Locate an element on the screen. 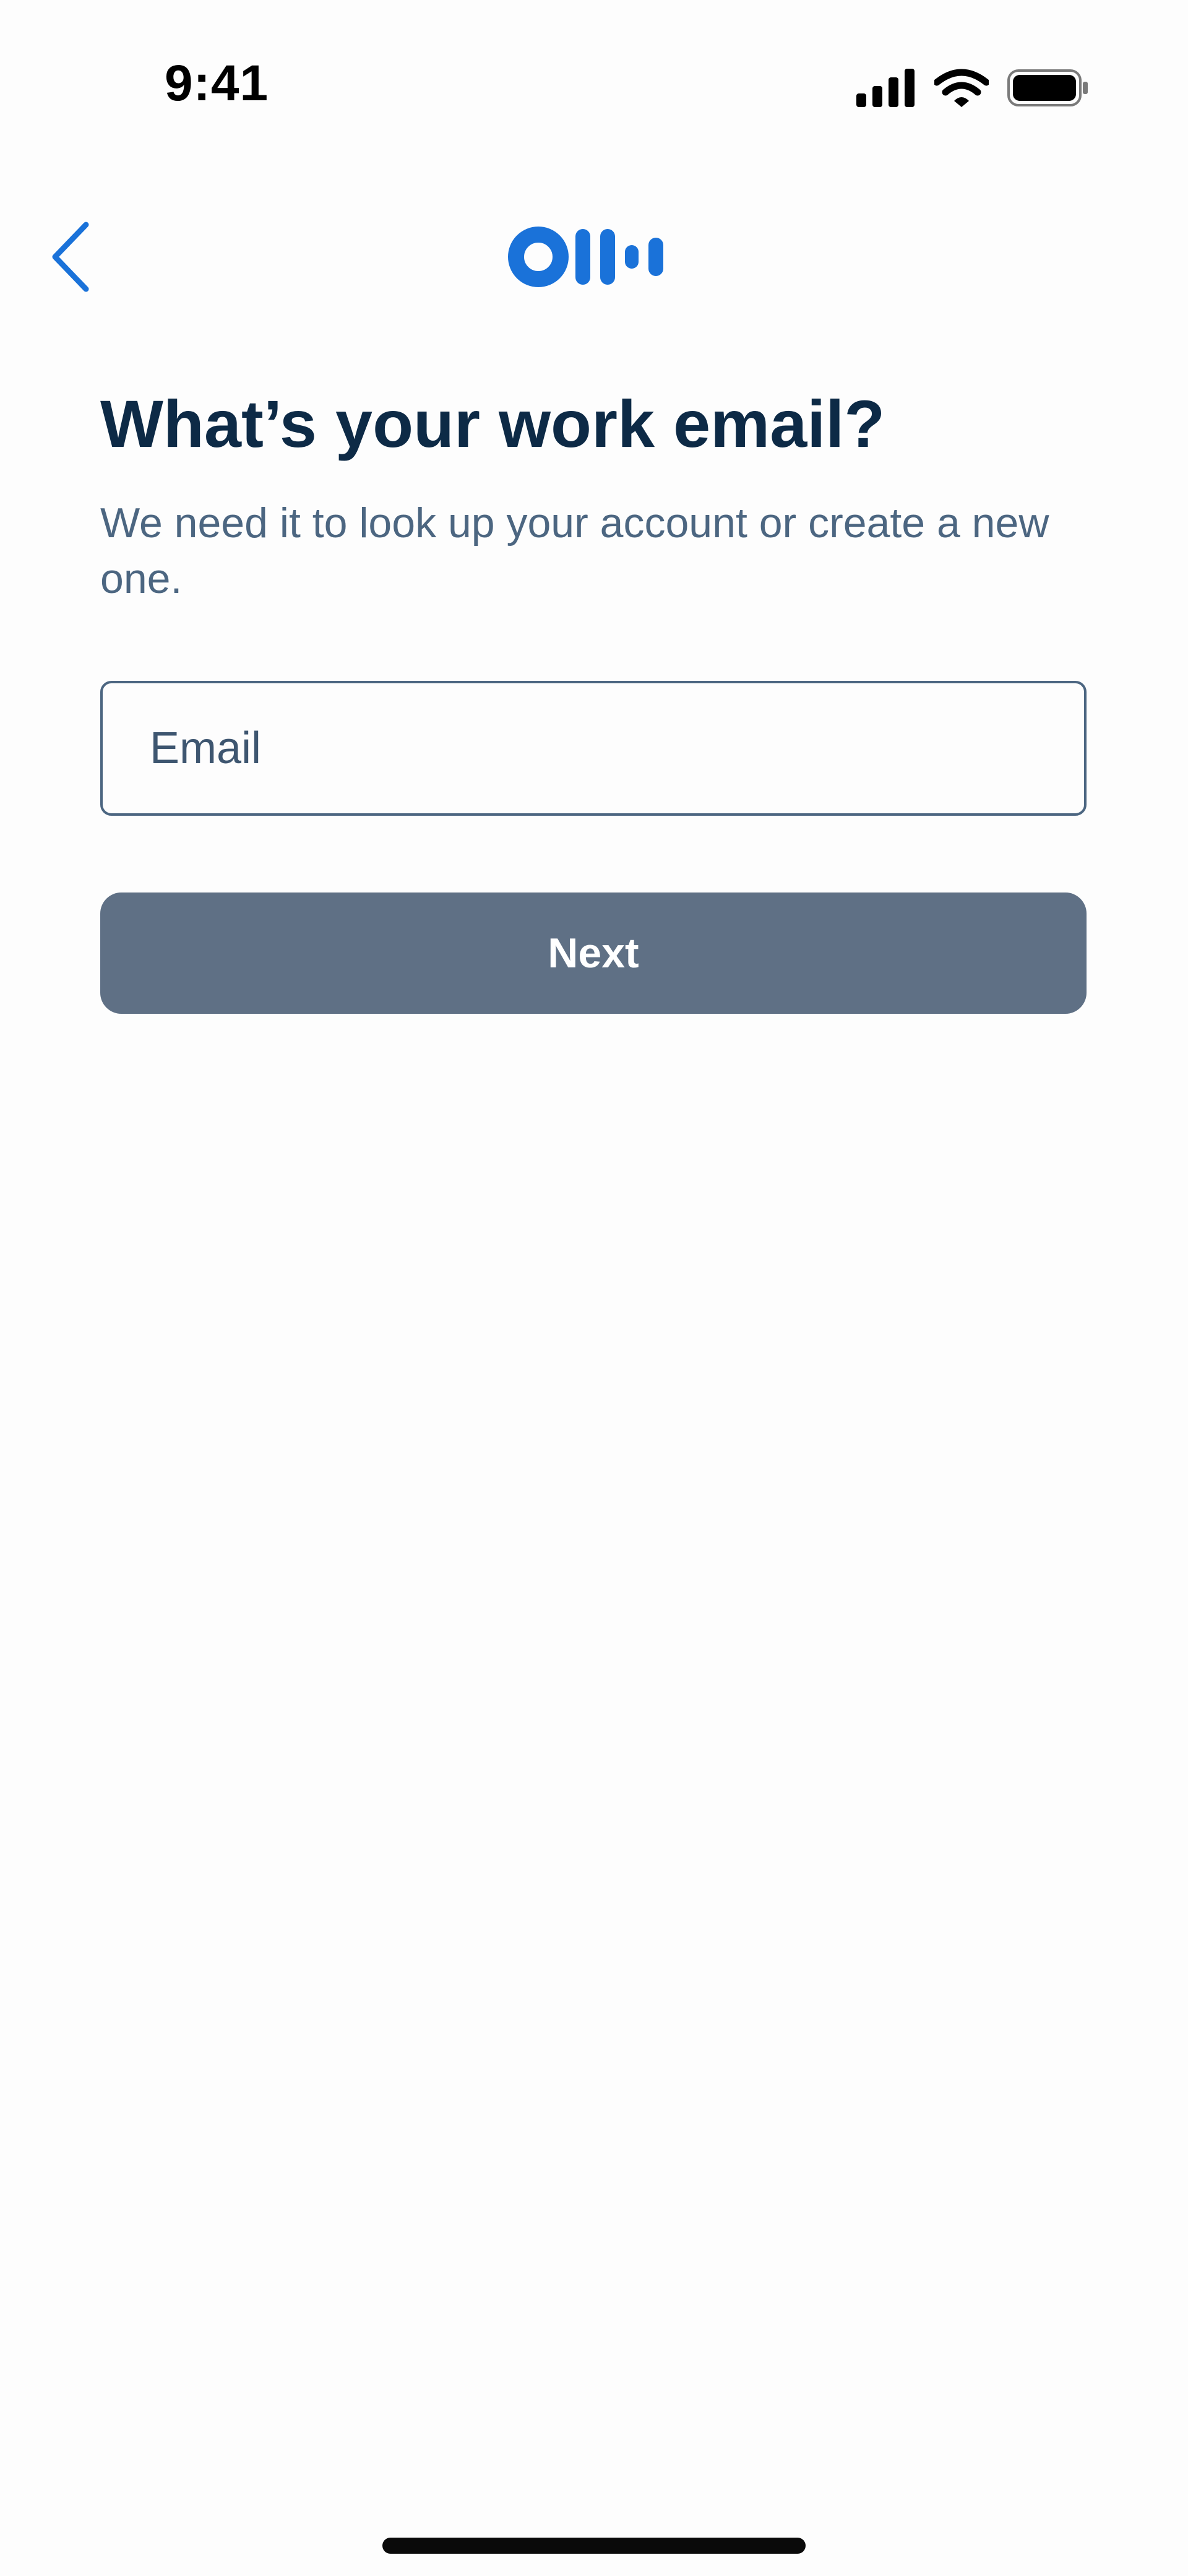 Image resolution: width=1188 pixels, height=2576 pixels. status-icons is located at coordinates (972, 88).